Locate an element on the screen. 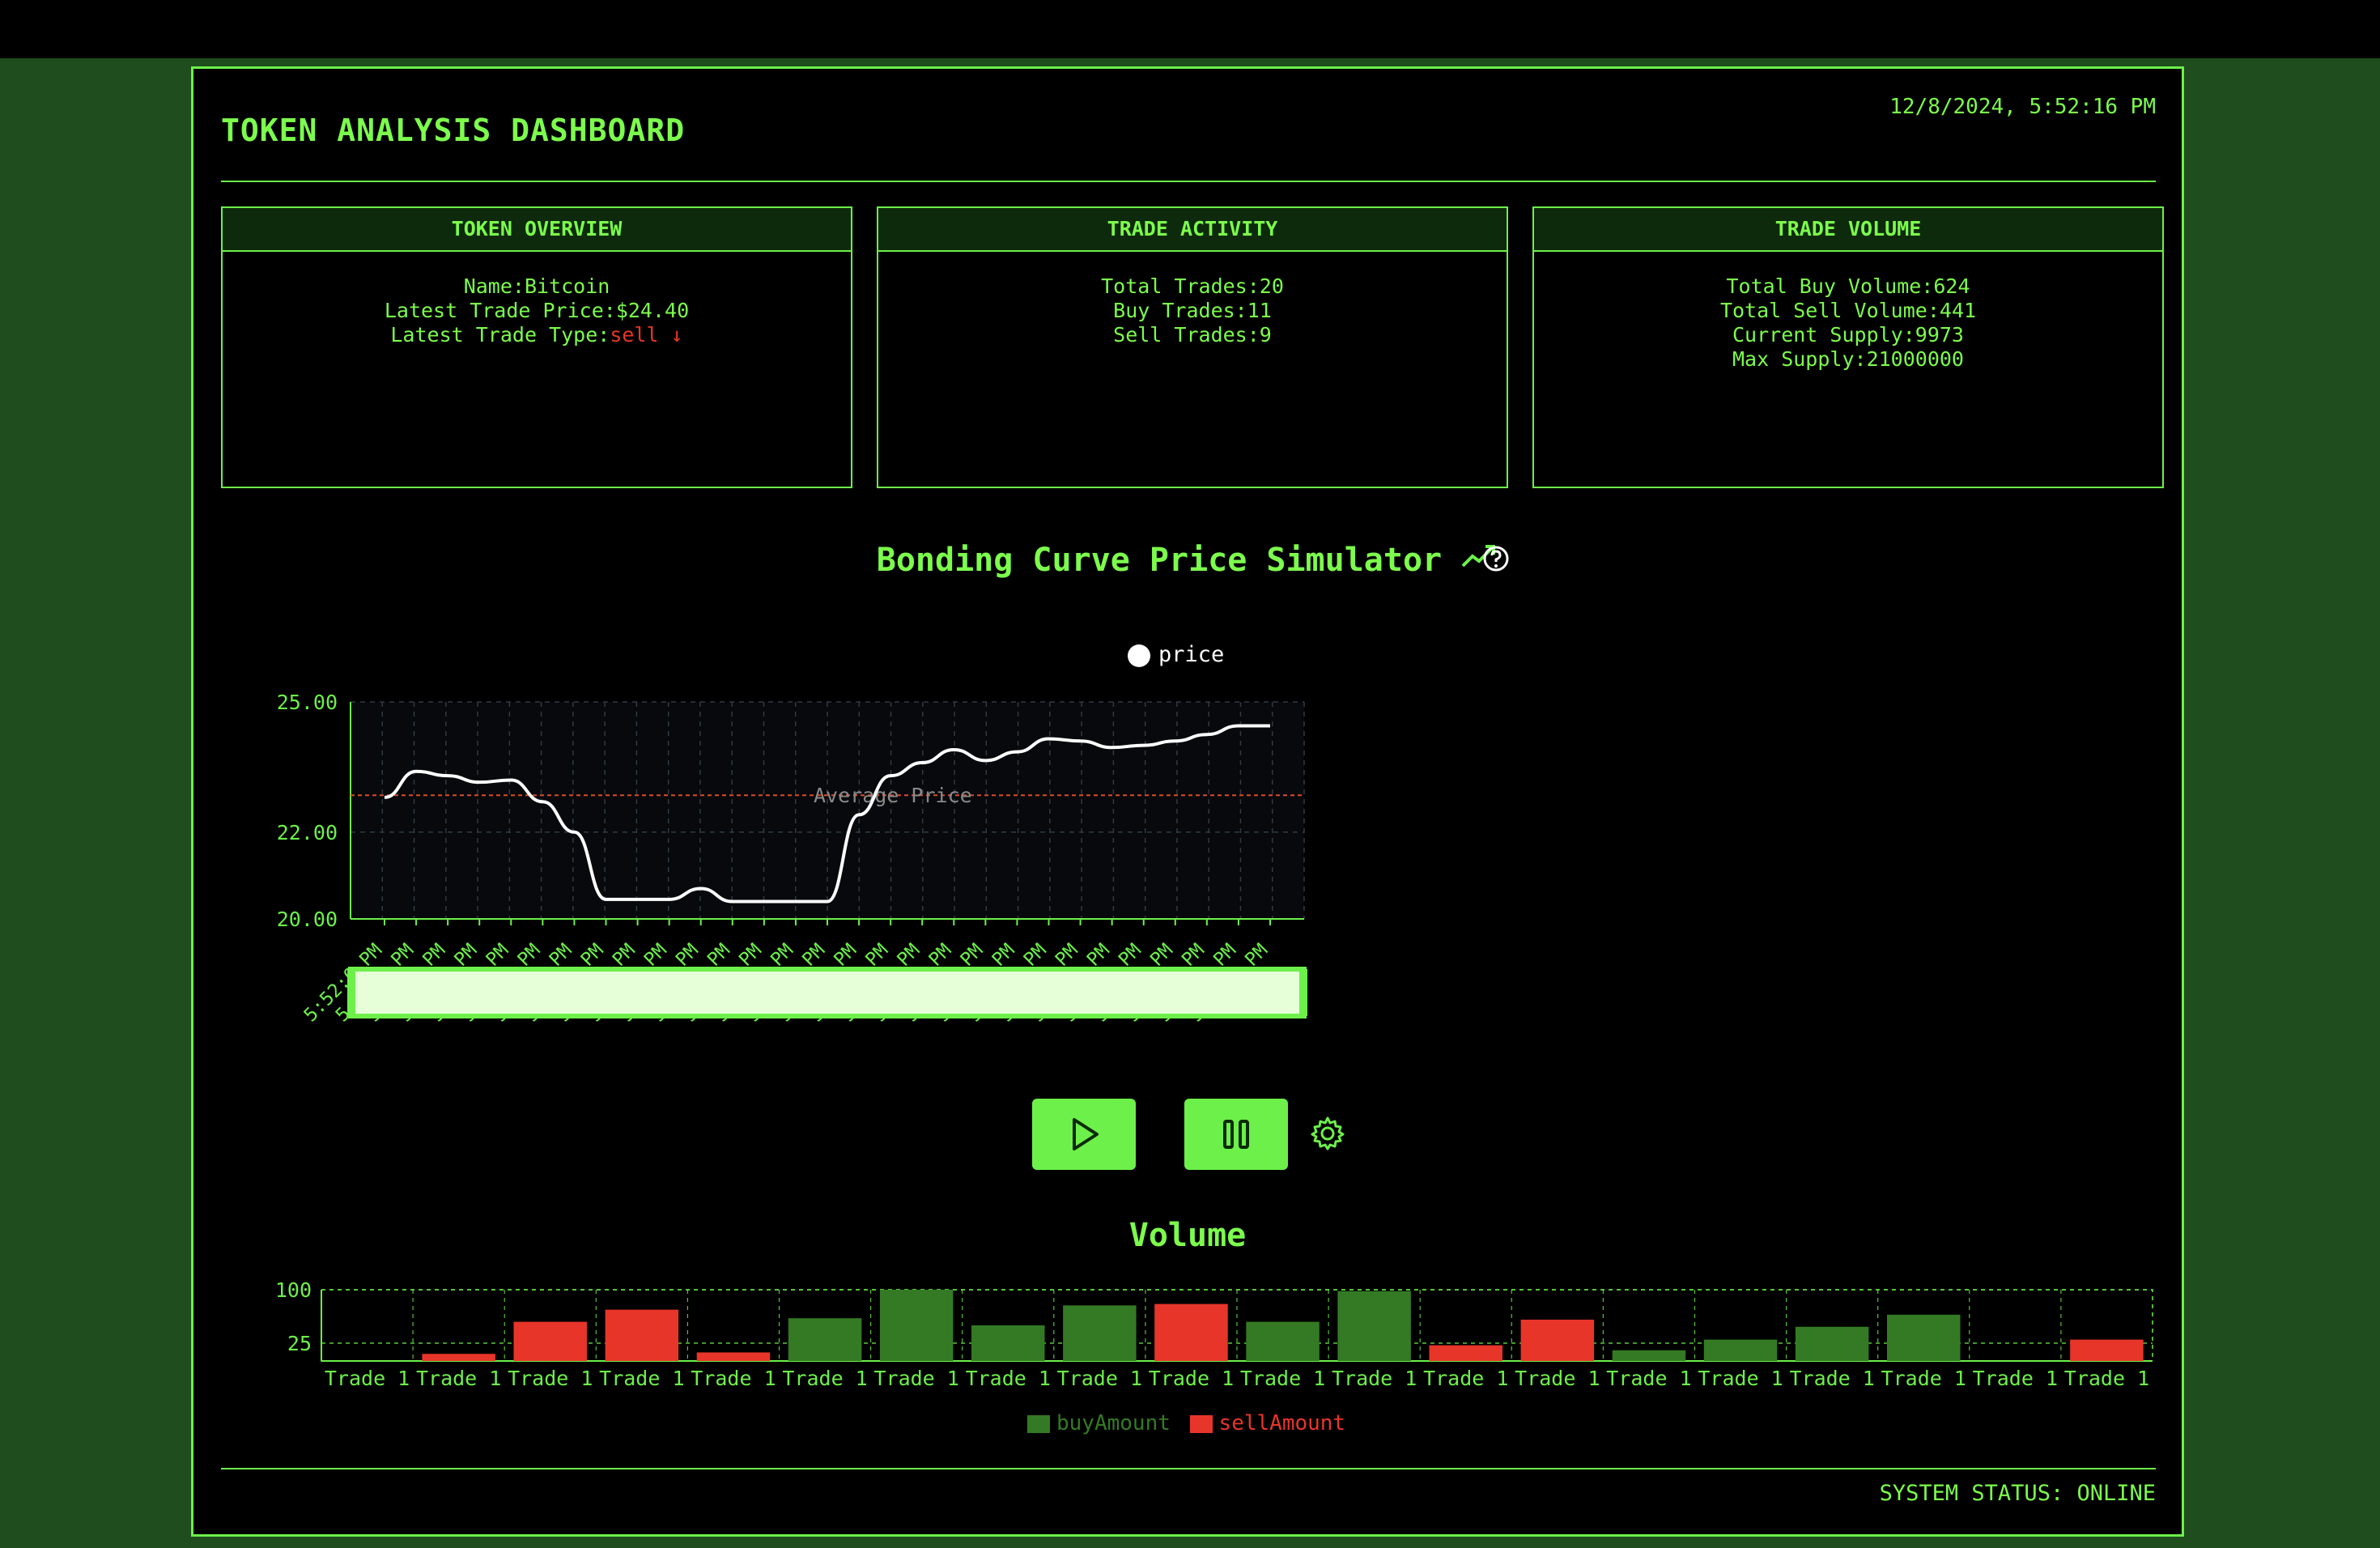 This screenshot has height=1548, width=2380. buy-legend-label: buyAmount is located at coordinates (1113, 1423).